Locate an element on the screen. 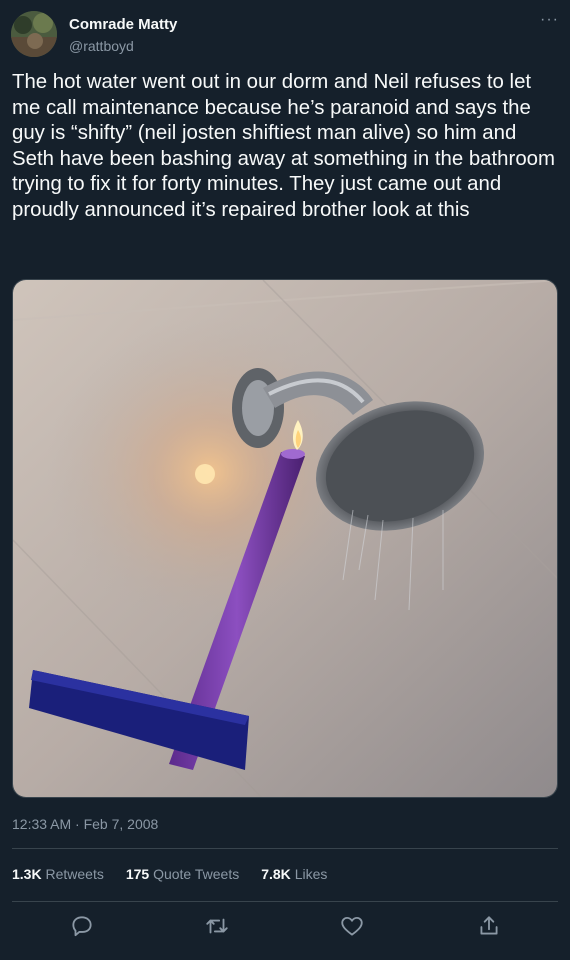 This screenshot has width=570, height=960. heart-icon is located at coordinates (352, 926).